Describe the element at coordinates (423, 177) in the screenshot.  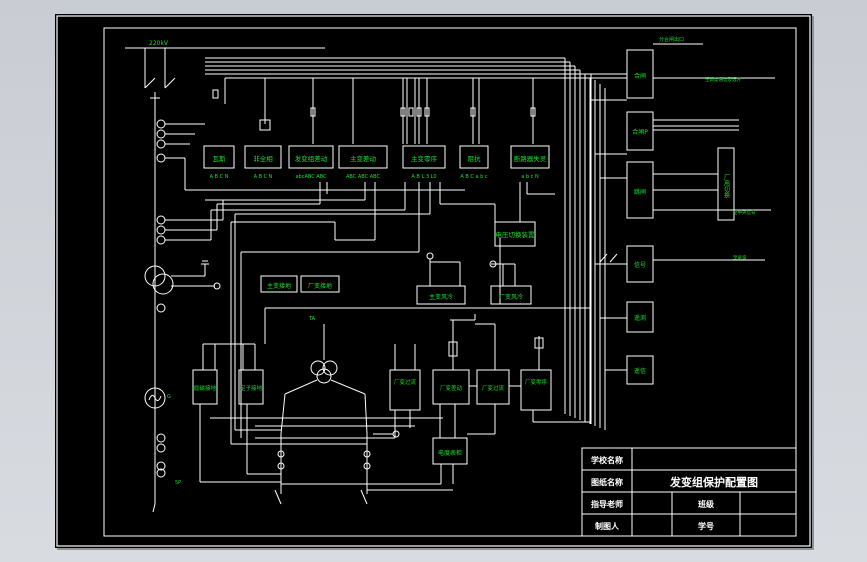
I see `terminal-label: A B L 3 L0` at that location.